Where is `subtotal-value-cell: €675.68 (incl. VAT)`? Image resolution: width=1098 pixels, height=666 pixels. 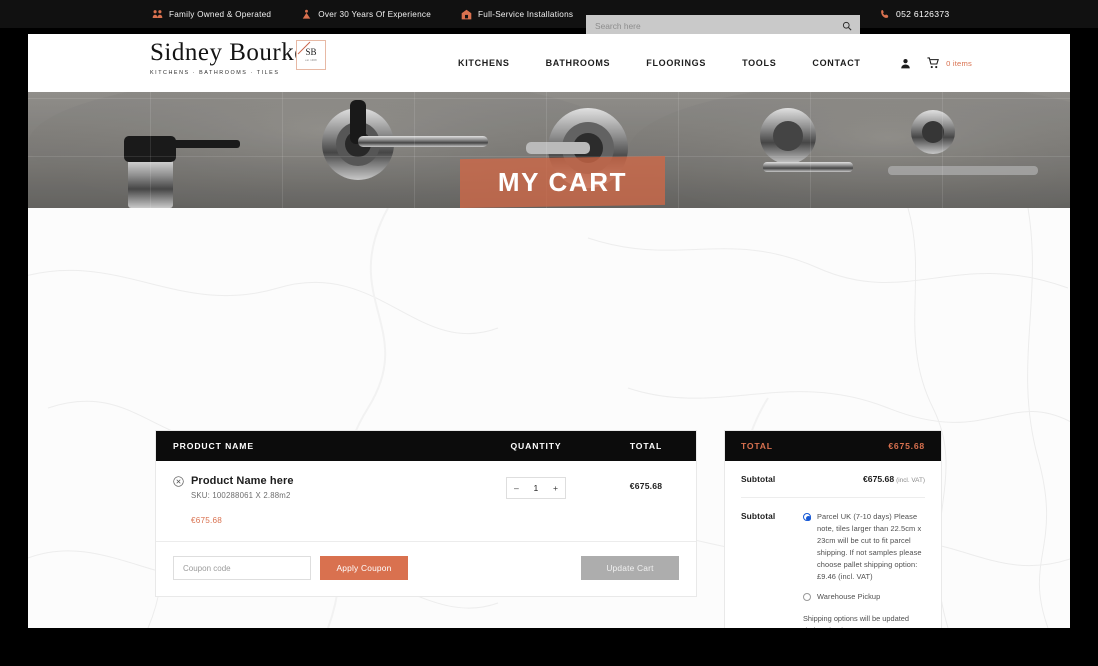 subtotal-value-cell: €675.68 (incl. VAT) is located at coordinates (864, 479).